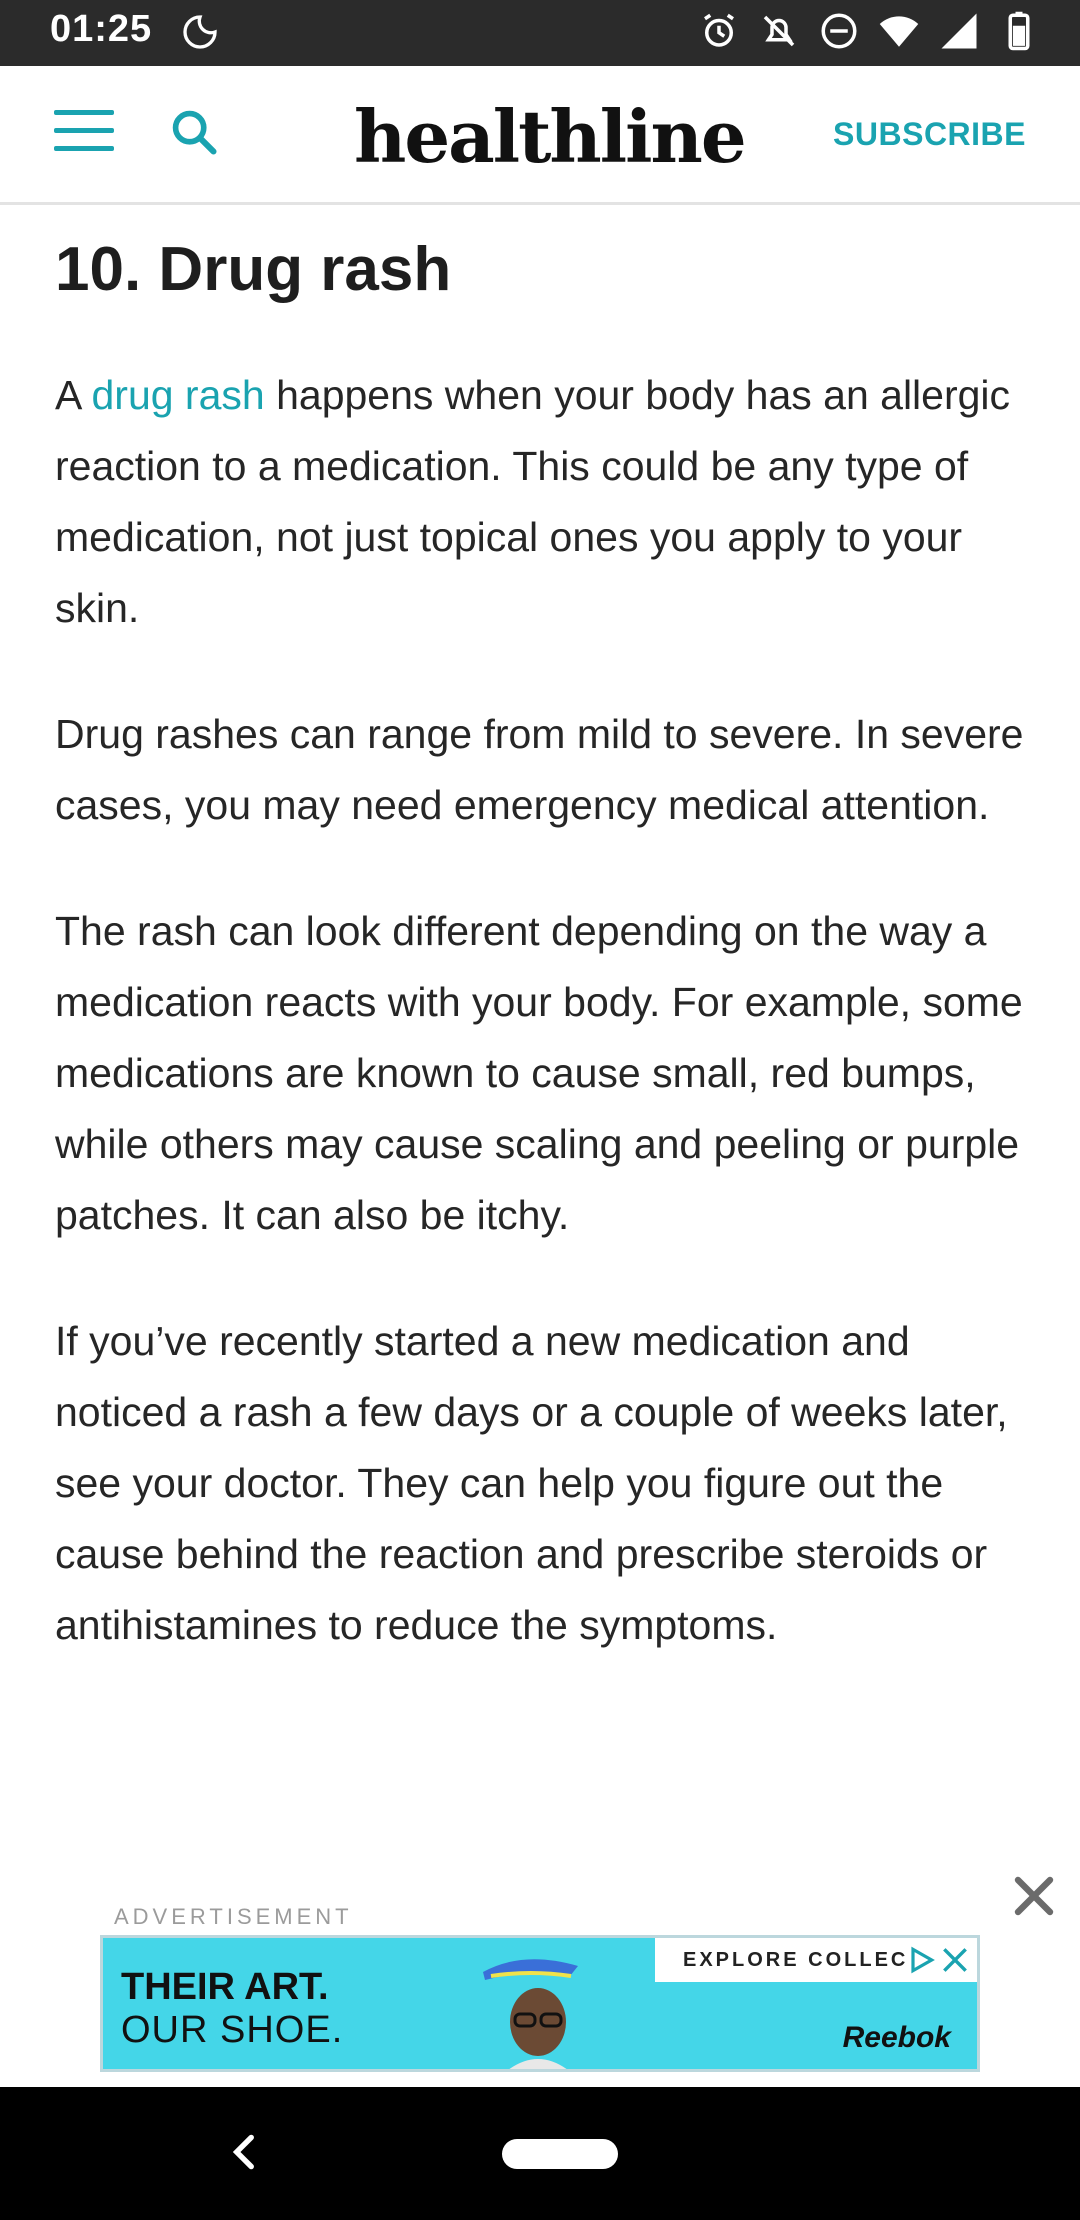 Image resolution: width=1080 pixels, height=2220 pixels. I want to click on ad-headline: THEIR ART. OUR SHOE., so click(232, 2008).